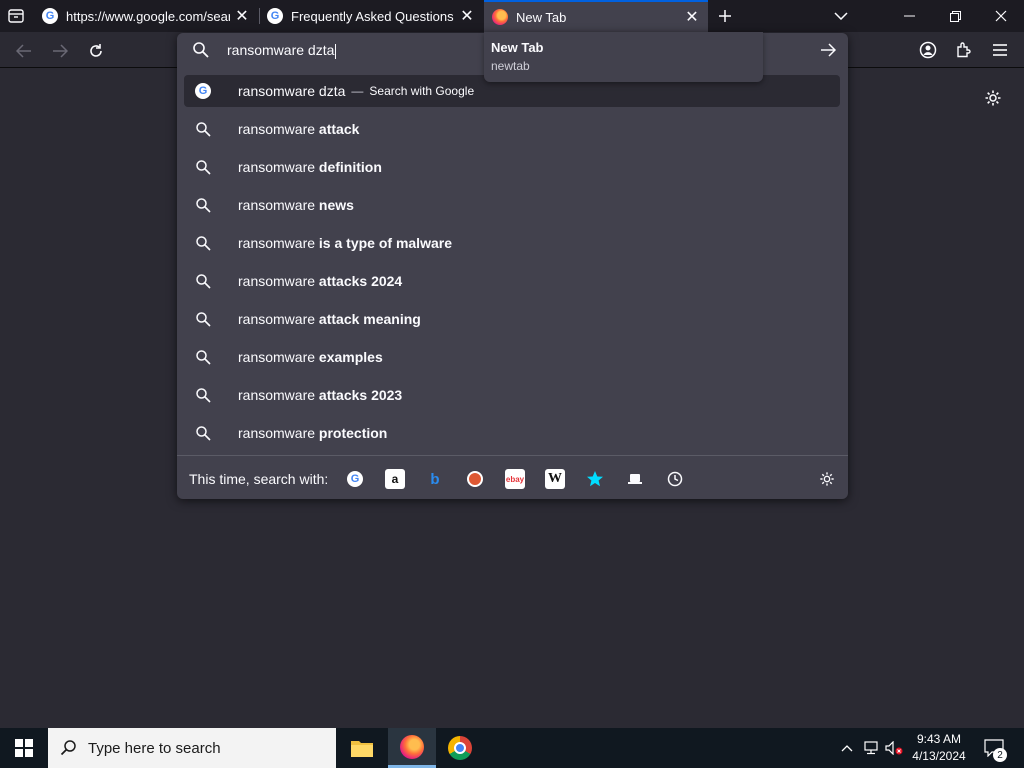  I want to click on suggestion-item: ransomware attacks 2023, so click(512, 395).